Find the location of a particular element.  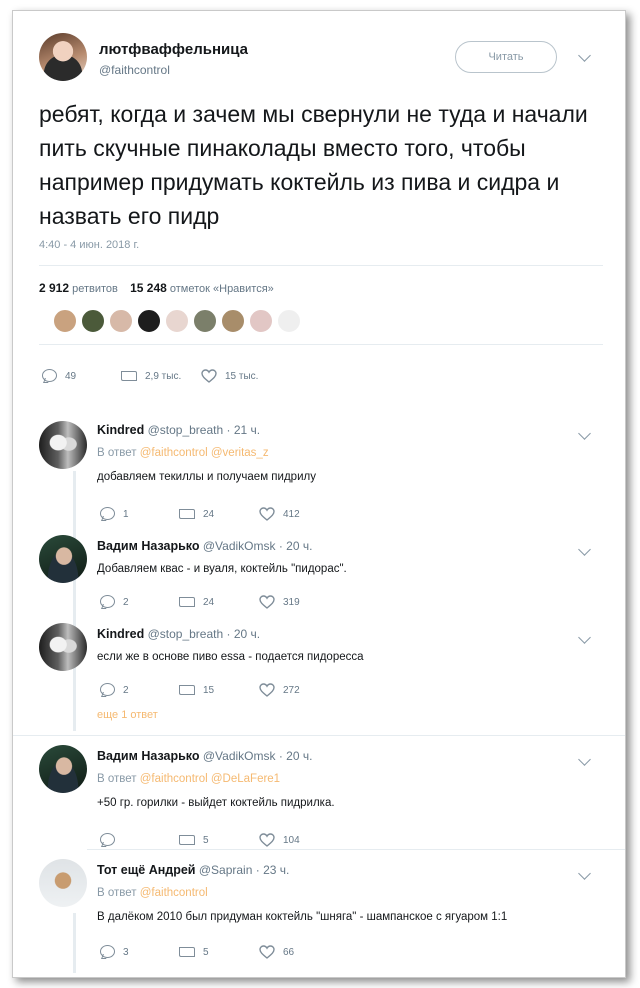

author-handle: @faithcontrol is located at coordinates (134, 70).